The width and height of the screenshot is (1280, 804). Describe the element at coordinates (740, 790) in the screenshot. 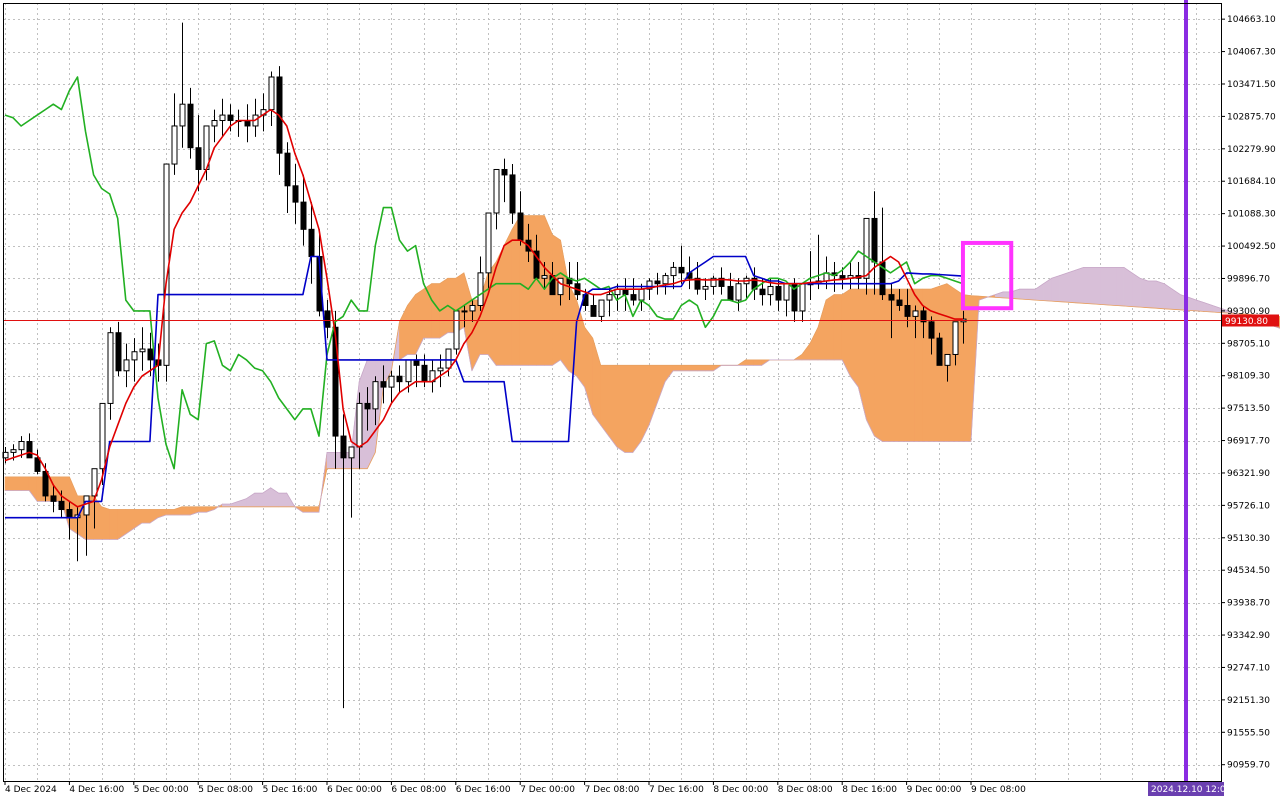

I see `x-tick-label: 8 Dec 00:00` at that location.